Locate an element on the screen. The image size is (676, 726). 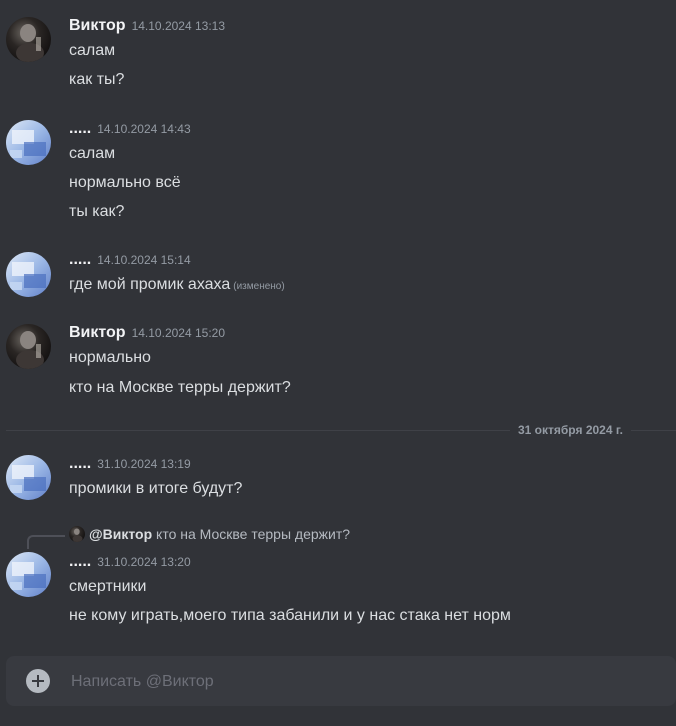
message-text-content: где мой промик ахаха is located at coordinates (150, 284).